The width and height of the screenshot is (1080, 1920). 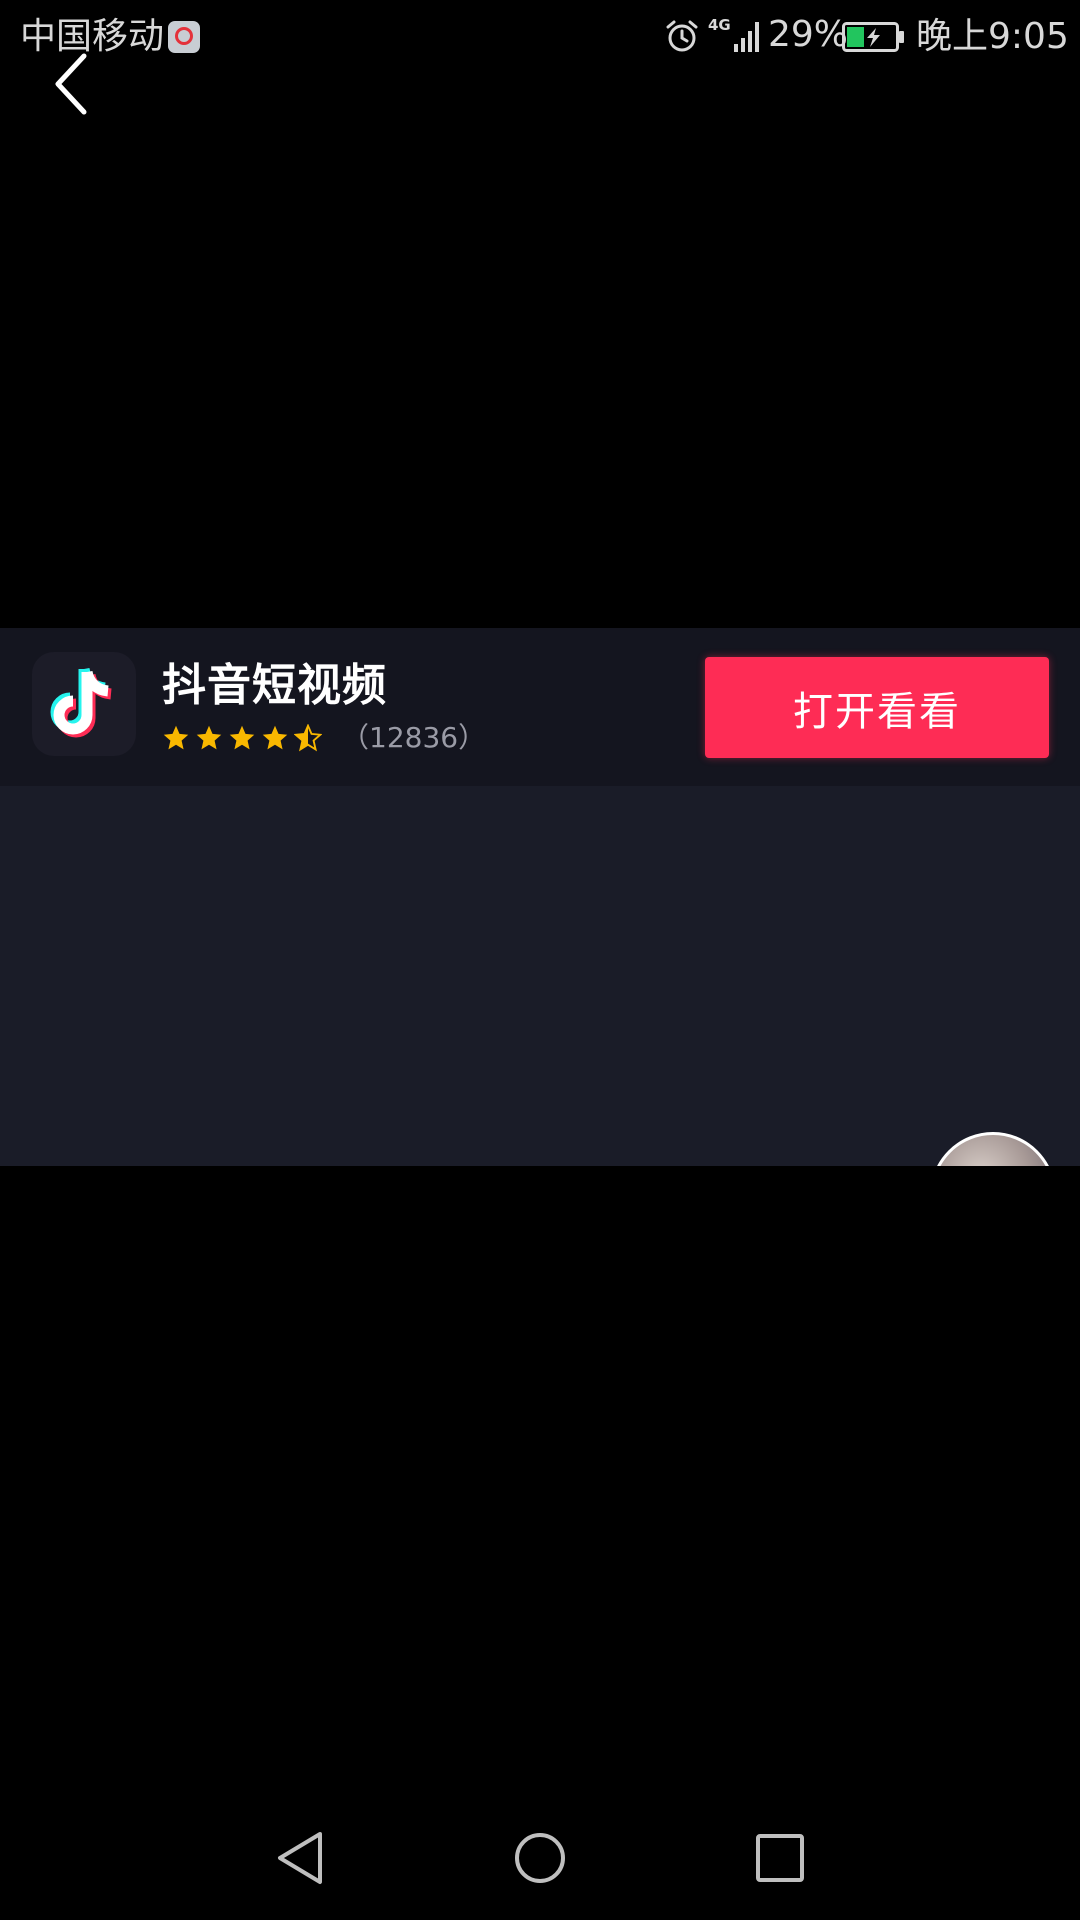 I want to click on app-name: 抖音短视频, so click(x=274, y=685).